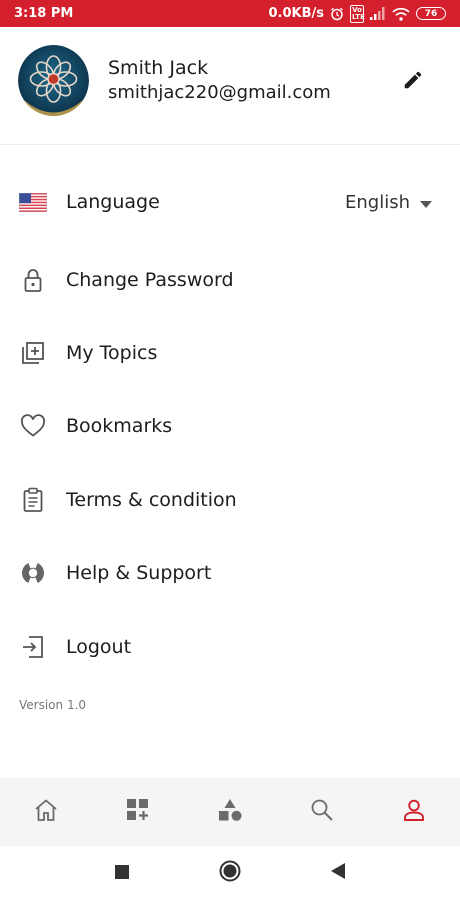 The height and width of the screenshot is (900, 460). I want to click on lifebuoy-icon, so click(33, 573).